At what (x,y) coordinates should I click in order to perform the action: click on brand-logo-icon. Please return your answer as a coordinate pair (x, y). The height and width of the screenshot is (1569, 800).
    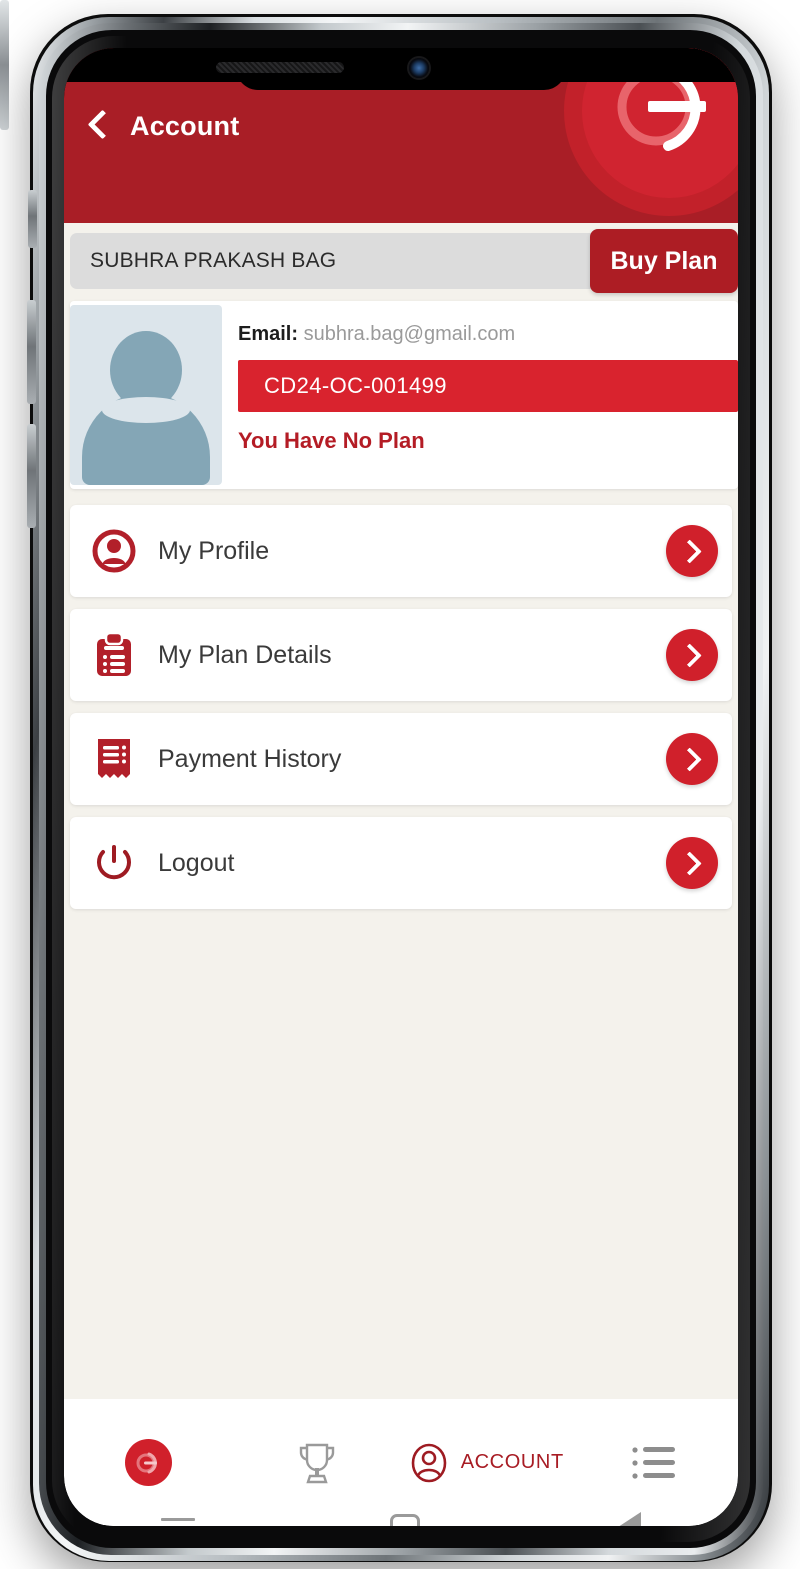
    Looking at the image, I should click on (148, 1462).